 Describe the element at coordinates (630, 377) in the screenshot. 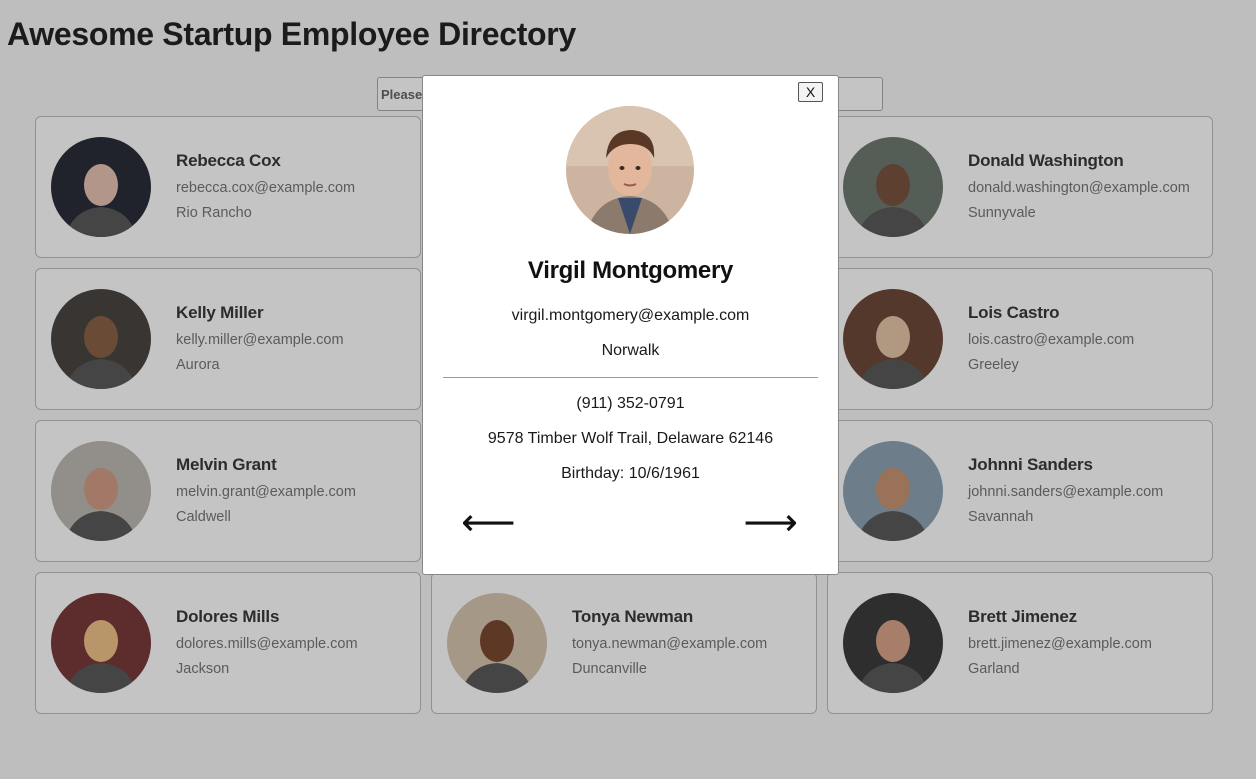

I see `modal-divider` at that location.